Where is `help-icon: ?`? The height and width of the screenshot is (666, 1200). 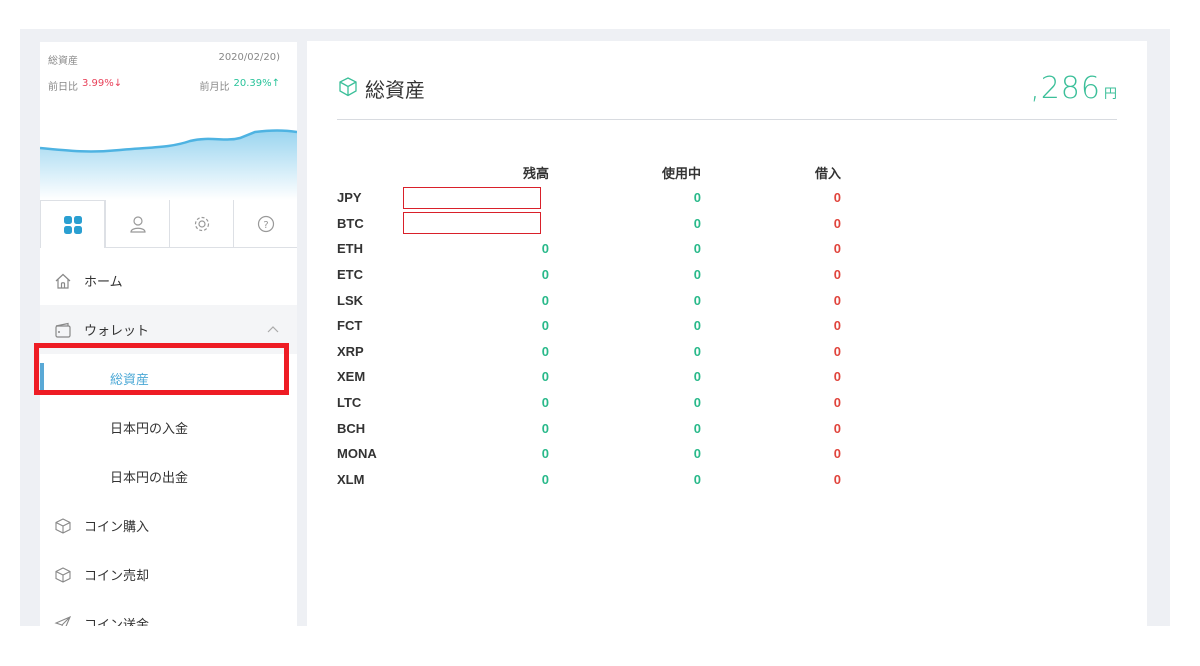
help-icon: ? is located at coordinates (266, 224).